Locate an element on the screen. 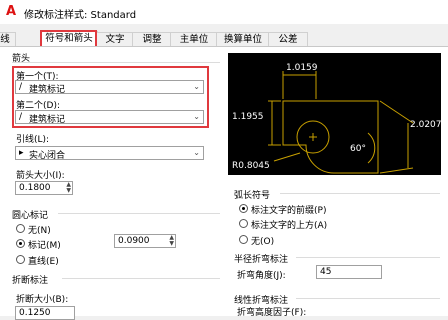  break-group-label: 折断标注 is located at coordinates (30, 281).